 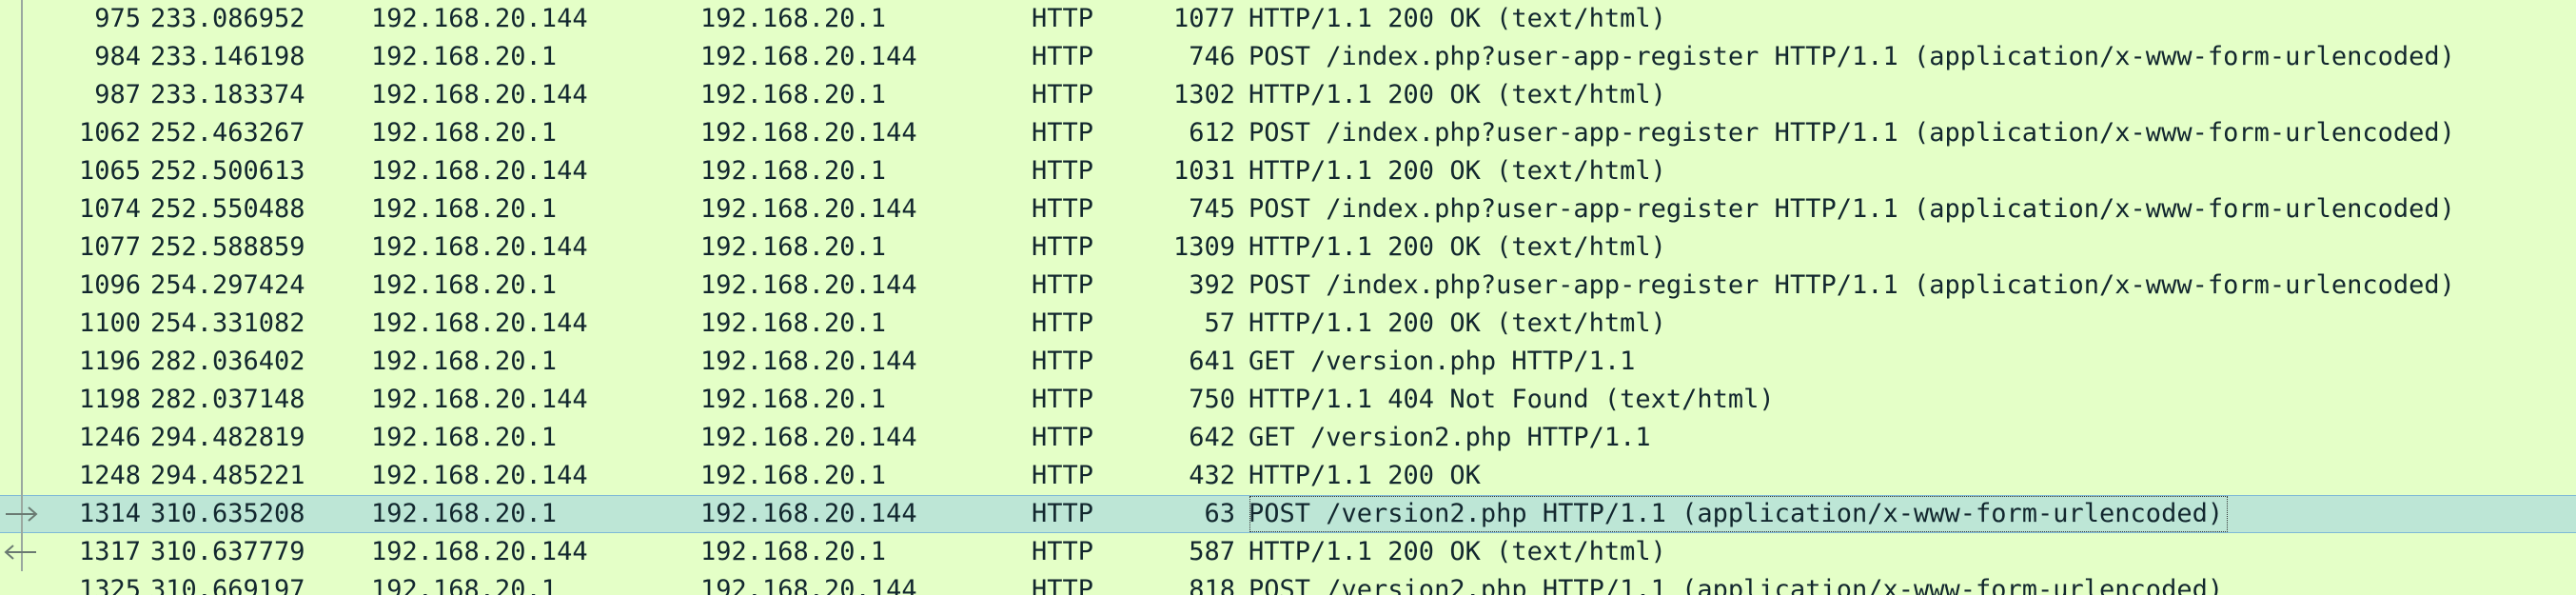 What do you see at coordinates (1203, 18) in the screenshot?
I see `packet-length: 1077` at bounding box center [1203, 18].